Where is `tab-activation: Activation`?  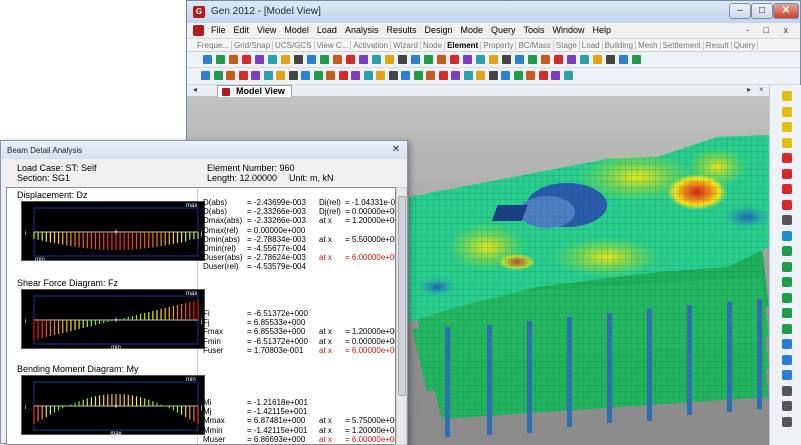
tab-activation: Activation is located at coordinates (371, 45).